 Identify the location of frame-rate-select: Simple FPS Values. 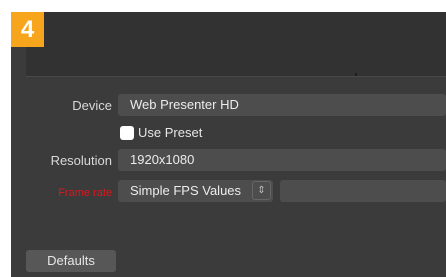
(195, 191).